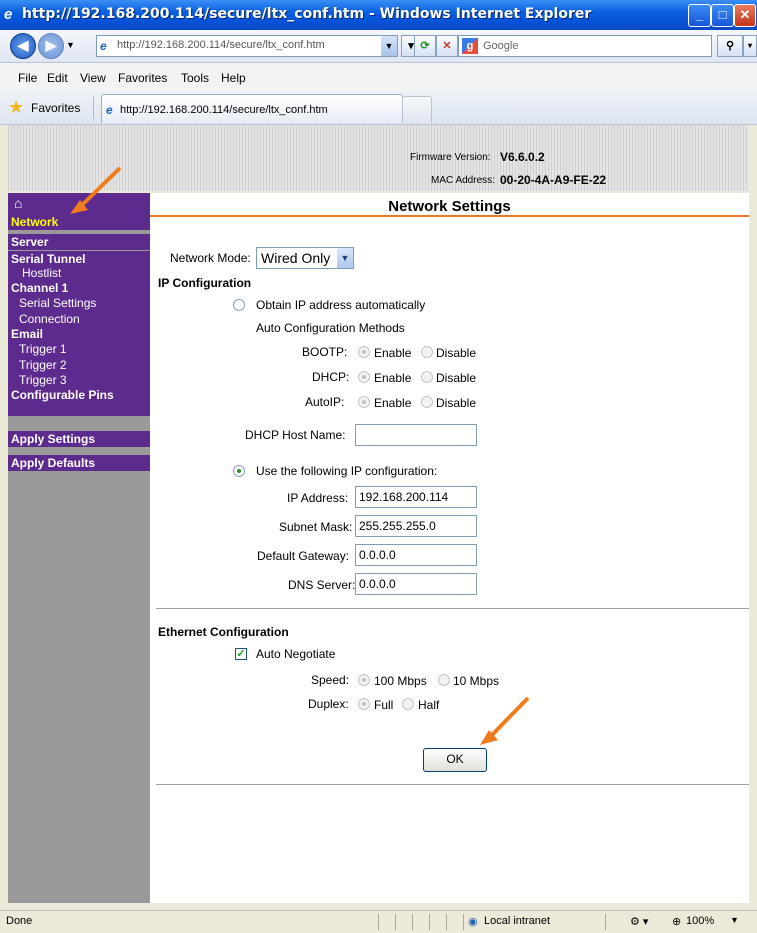  Describe the element at coordinates (19, 921) in the screenshot. I see `status-text: Done` at that location.